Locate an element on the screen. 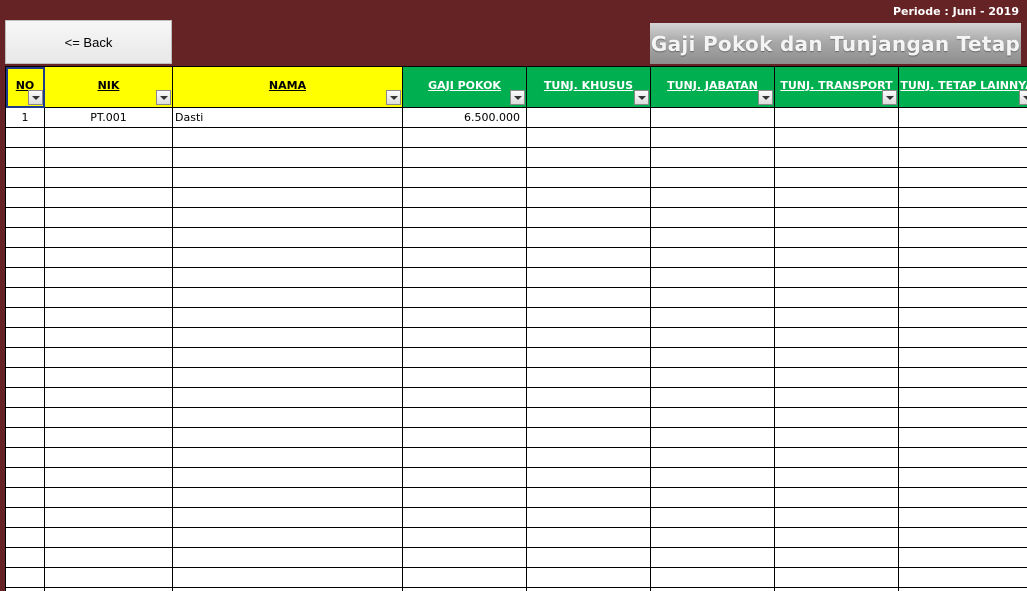 This screenshot has height=591, width=1027. header-no: NO is located at coordinates (25, 87).